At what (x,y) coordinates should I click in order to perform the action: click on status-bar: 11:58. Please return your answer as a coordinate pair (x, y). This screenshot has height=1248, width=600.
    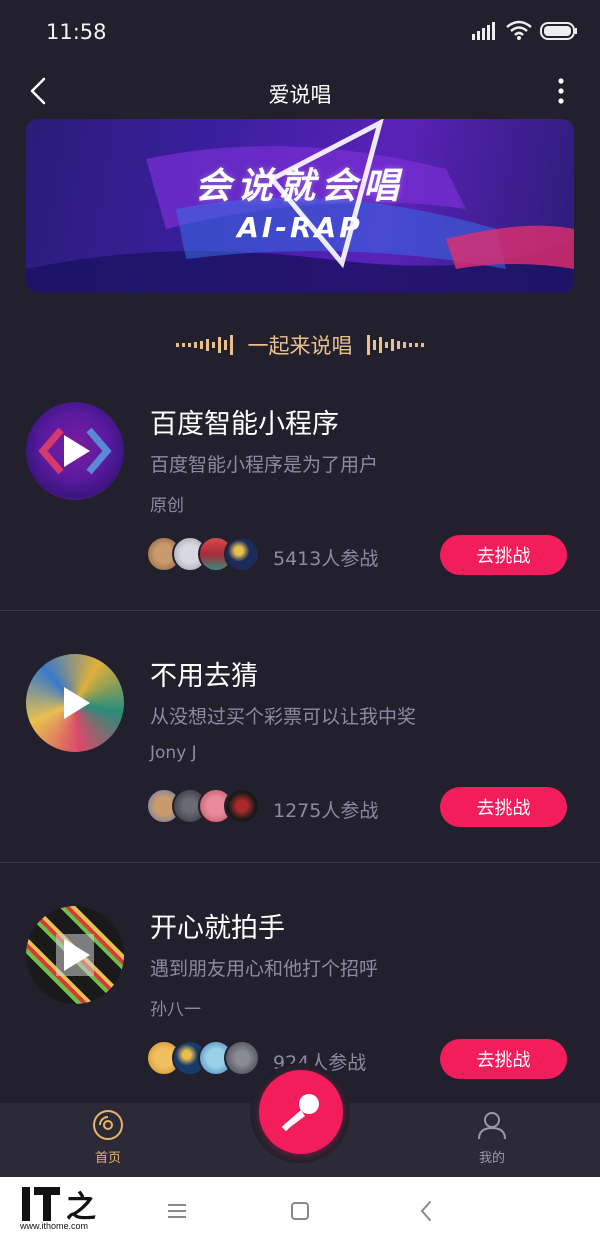
    Looking at the image, I should click on (300, 31).